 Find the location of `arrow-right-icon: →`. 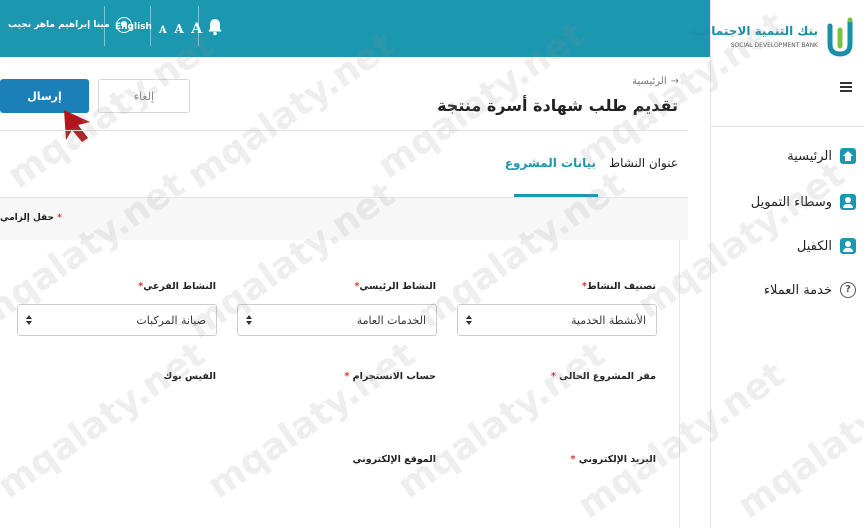

arrow-right-icon: → is located at coordinates (674, 81).